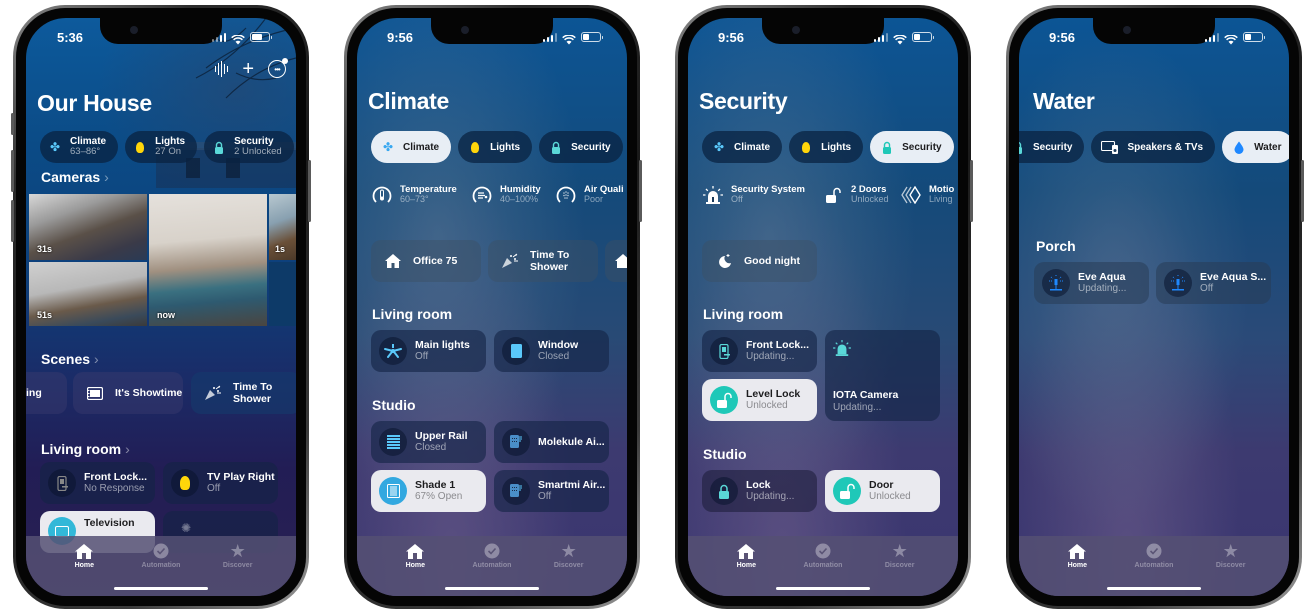  I want to click on chip-speakers-tvs: Speakers & TVs, so click(1153, 147).